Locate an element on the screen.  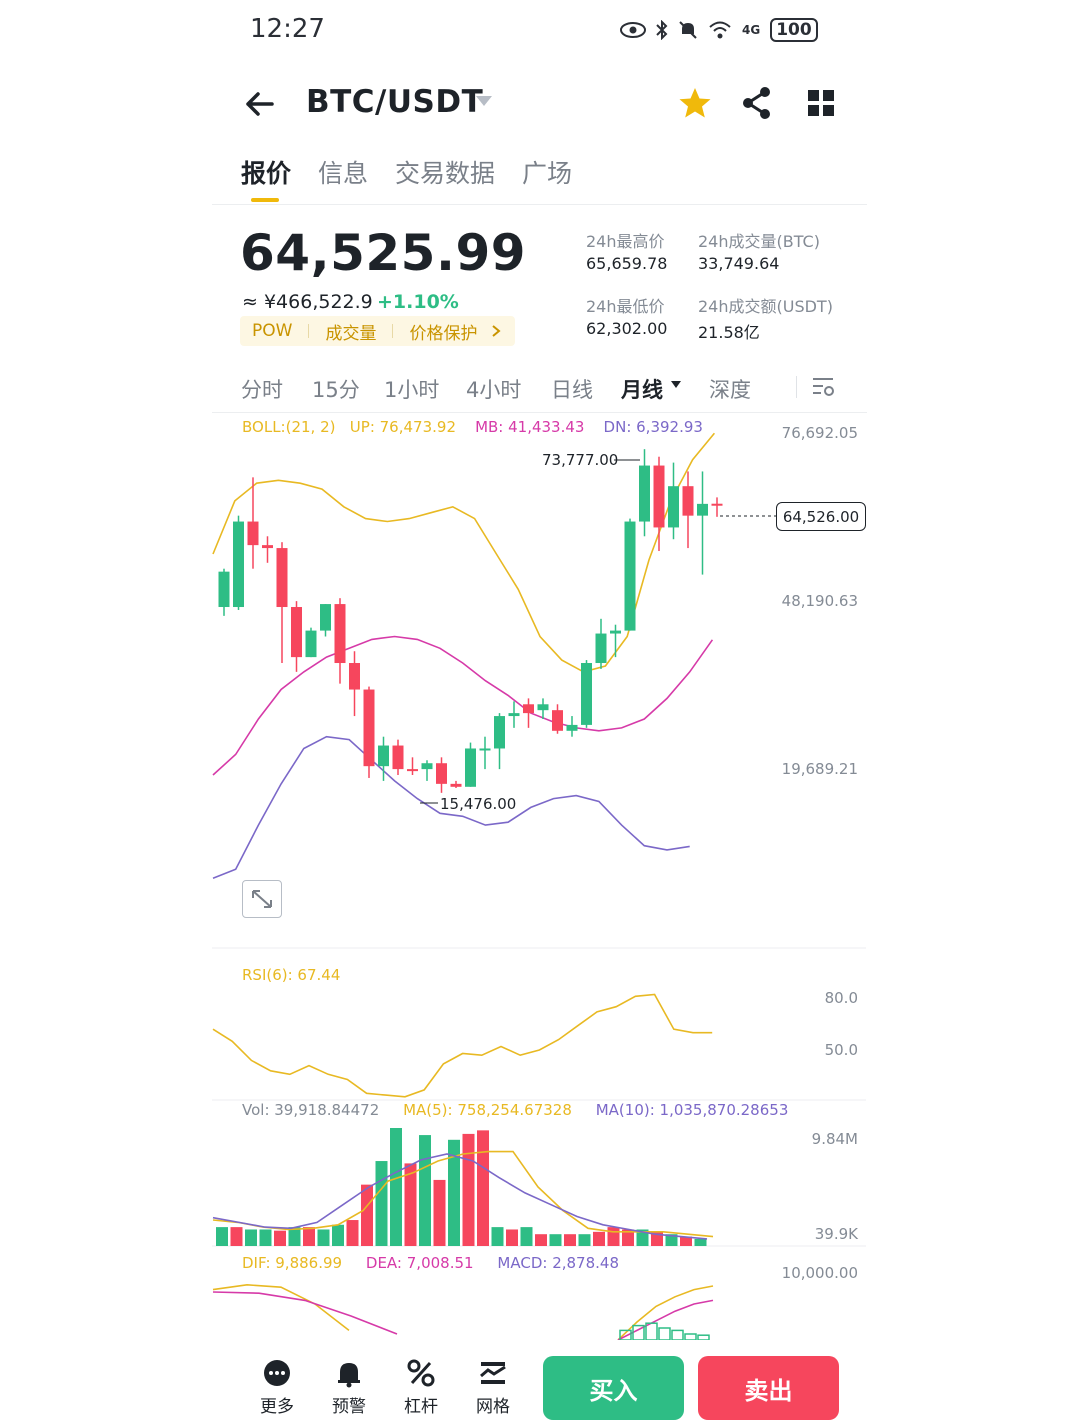
nav-leverage: 杠杆 is located at coordinates (421, 1387).